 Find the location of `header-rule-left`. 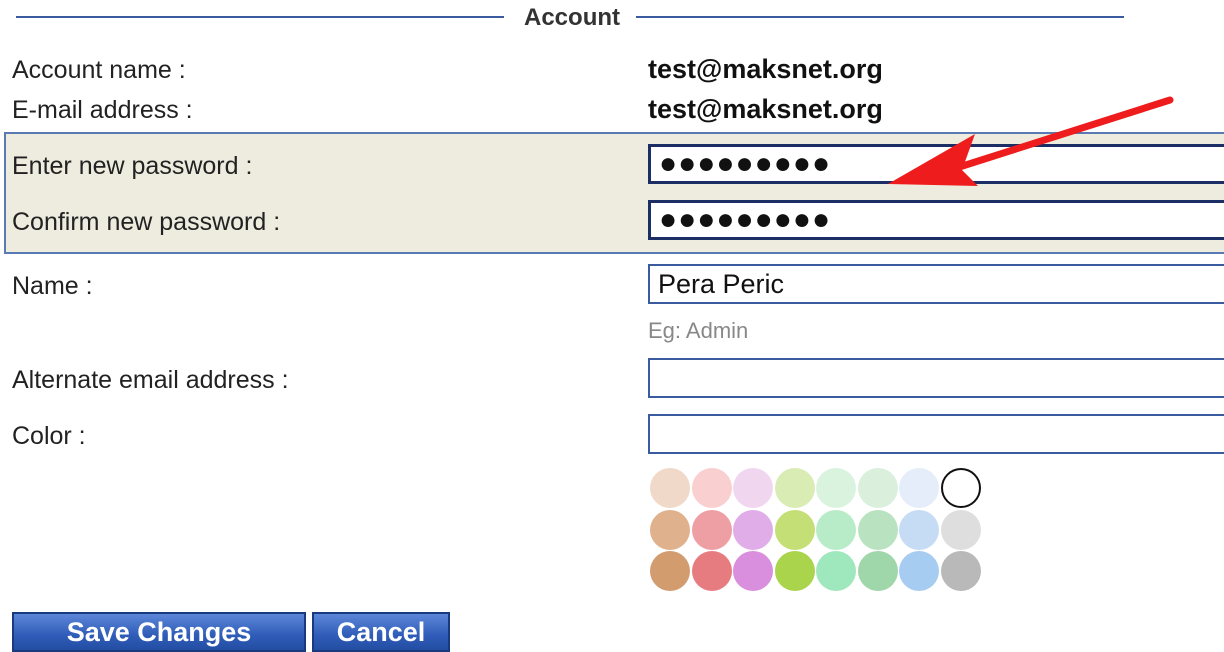

header-rule-left is located at coordinates (260, 17).